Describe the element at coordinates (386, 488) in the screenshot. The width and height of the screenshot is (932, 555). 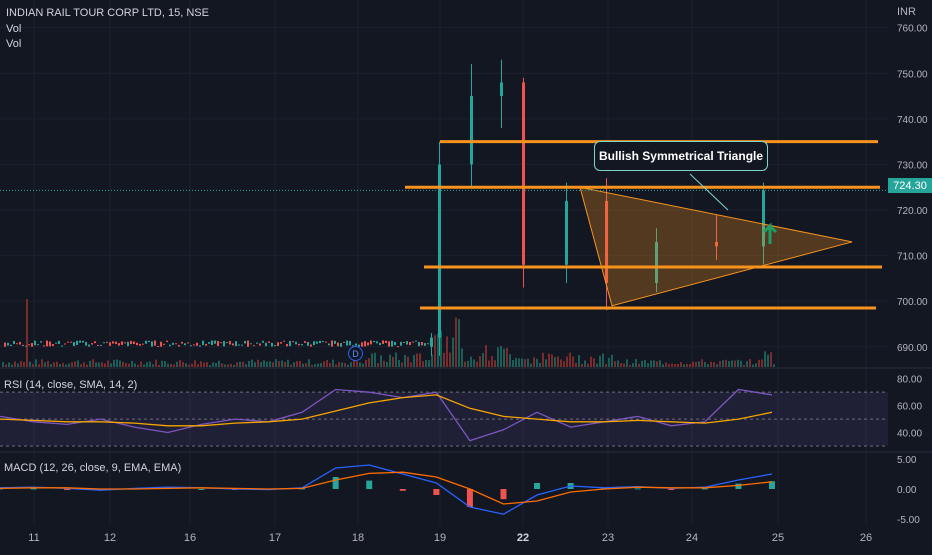
I see `macd-series-line` at that location.